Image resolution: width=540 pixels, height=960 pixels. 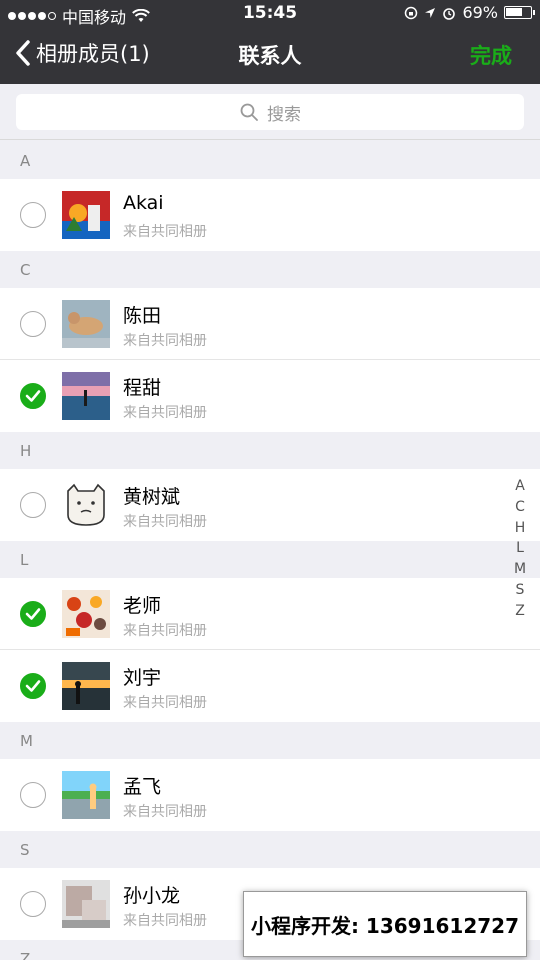 What do you see at coordinates (270, 56) in the screenshot?
I see `navigation-bar: 相册成员(1) 联系人 完成` at bounding box center [270, 56].